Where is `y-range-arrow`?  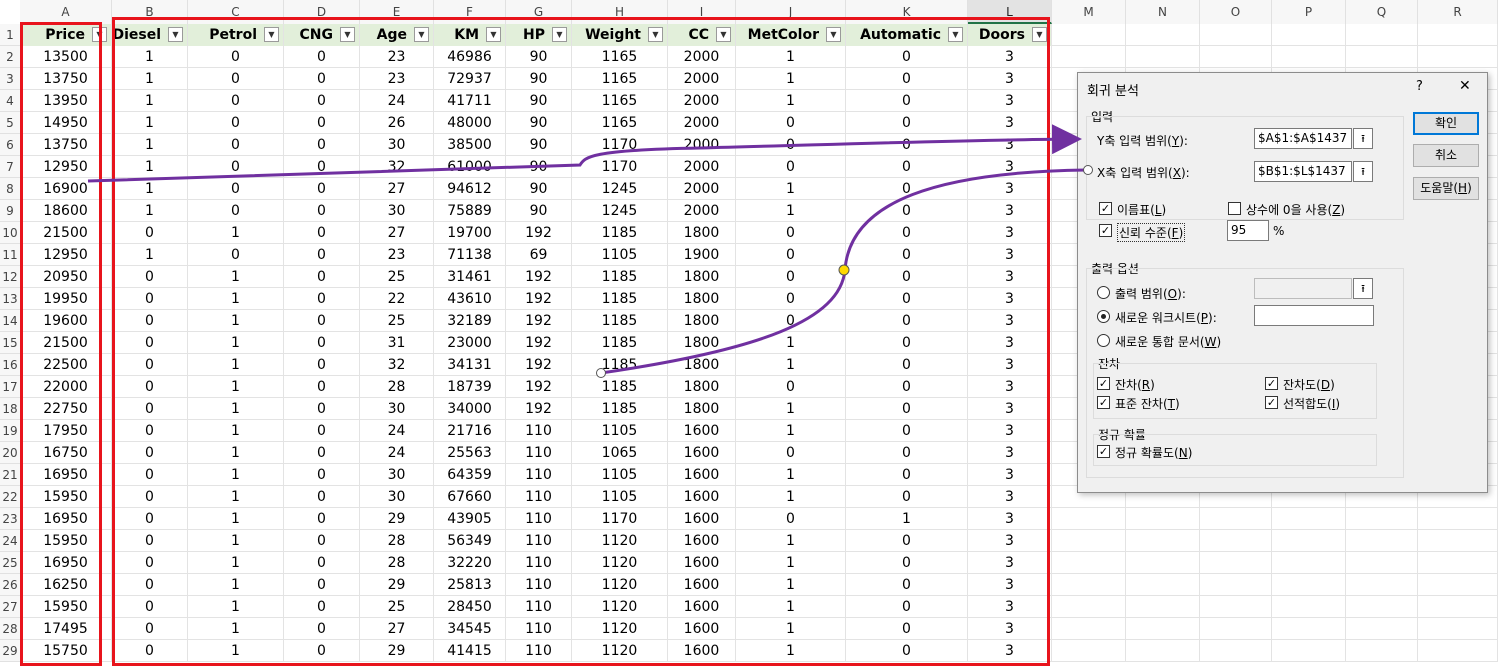
y-range-arrow is located at coordinates (584, 153).